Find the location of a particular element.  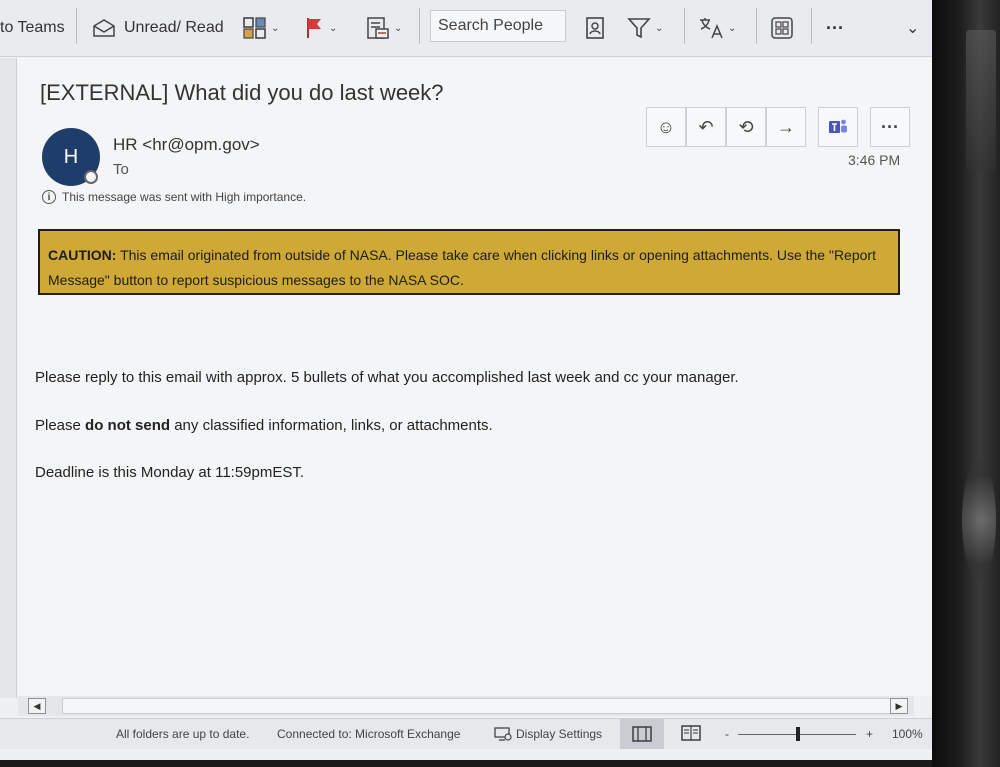

rules-icon is located at coordinates (378, 28).